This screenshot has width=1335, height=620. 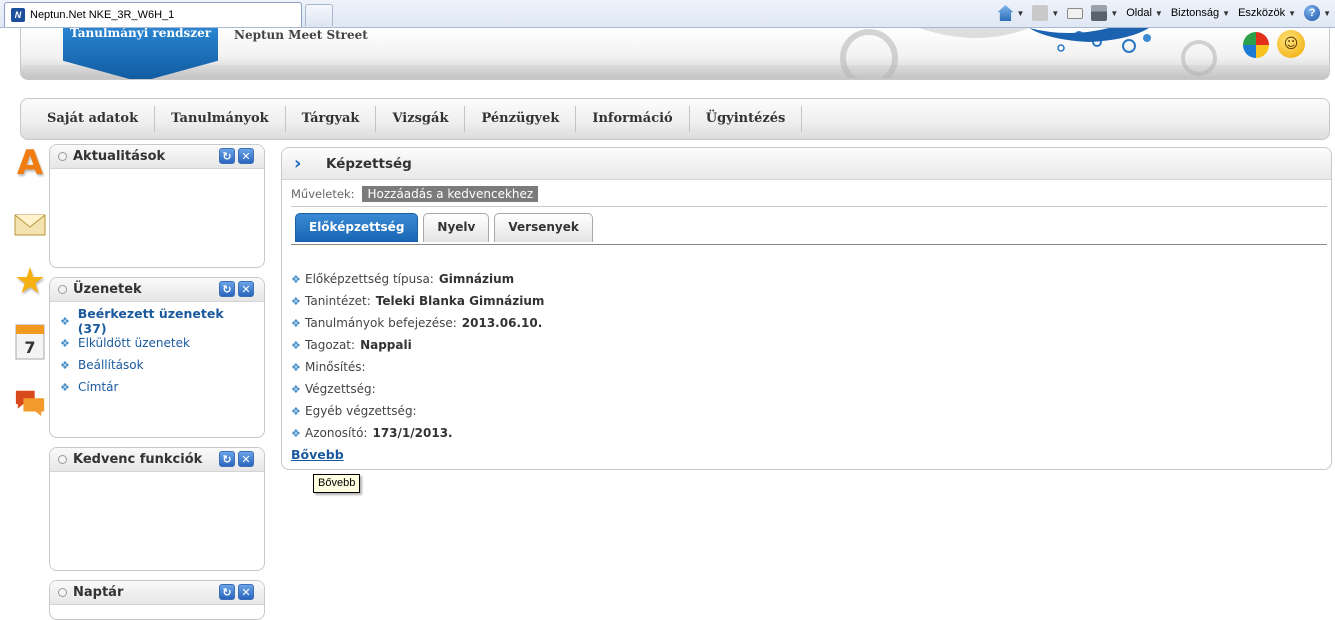 What do you see at coordinates (319, 15) in the screenshot?
I see `new-tab-button` at bounding box center [319, 15].